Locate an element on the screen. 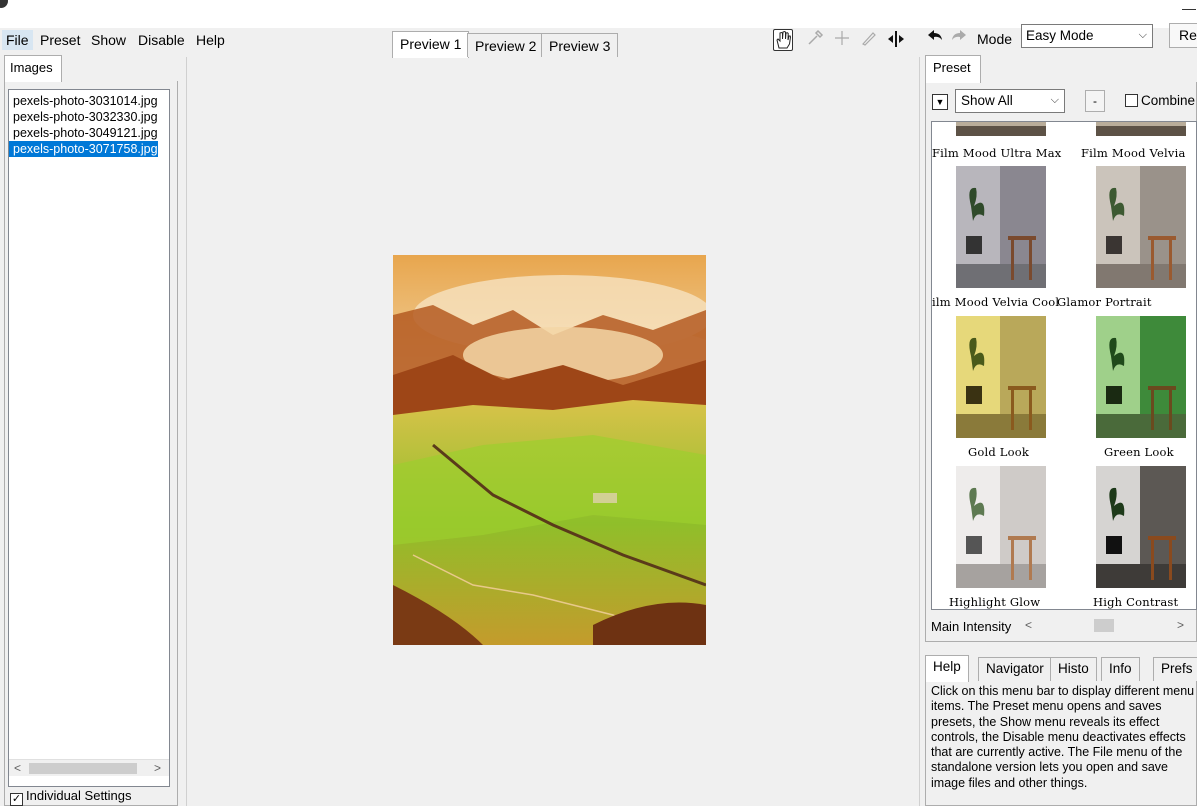 This screenshot has width=1197, height=806. preview-photo is located at coordinates (549, 450).